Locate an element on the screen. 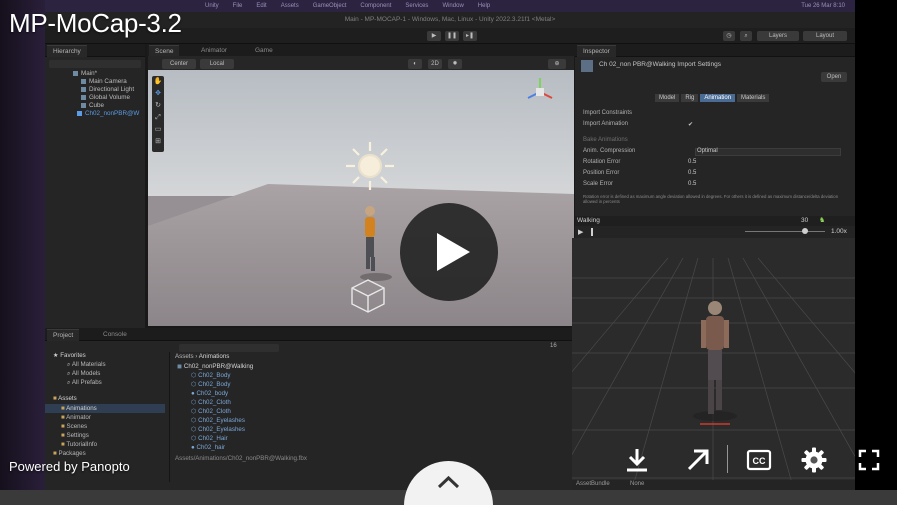 This screenshot has height=505, width=897. subtab-rig: Rig is located at coordinates (690, 98).